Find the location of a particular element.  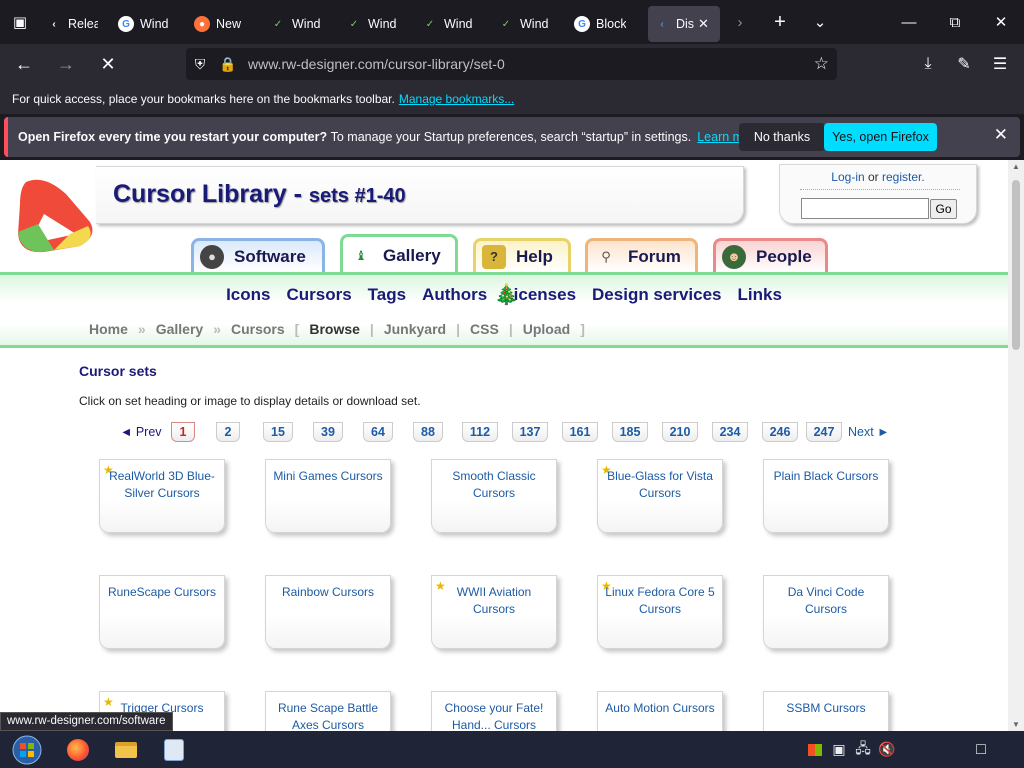

scrollbar-thumb is located at coordinates (1016, 265).